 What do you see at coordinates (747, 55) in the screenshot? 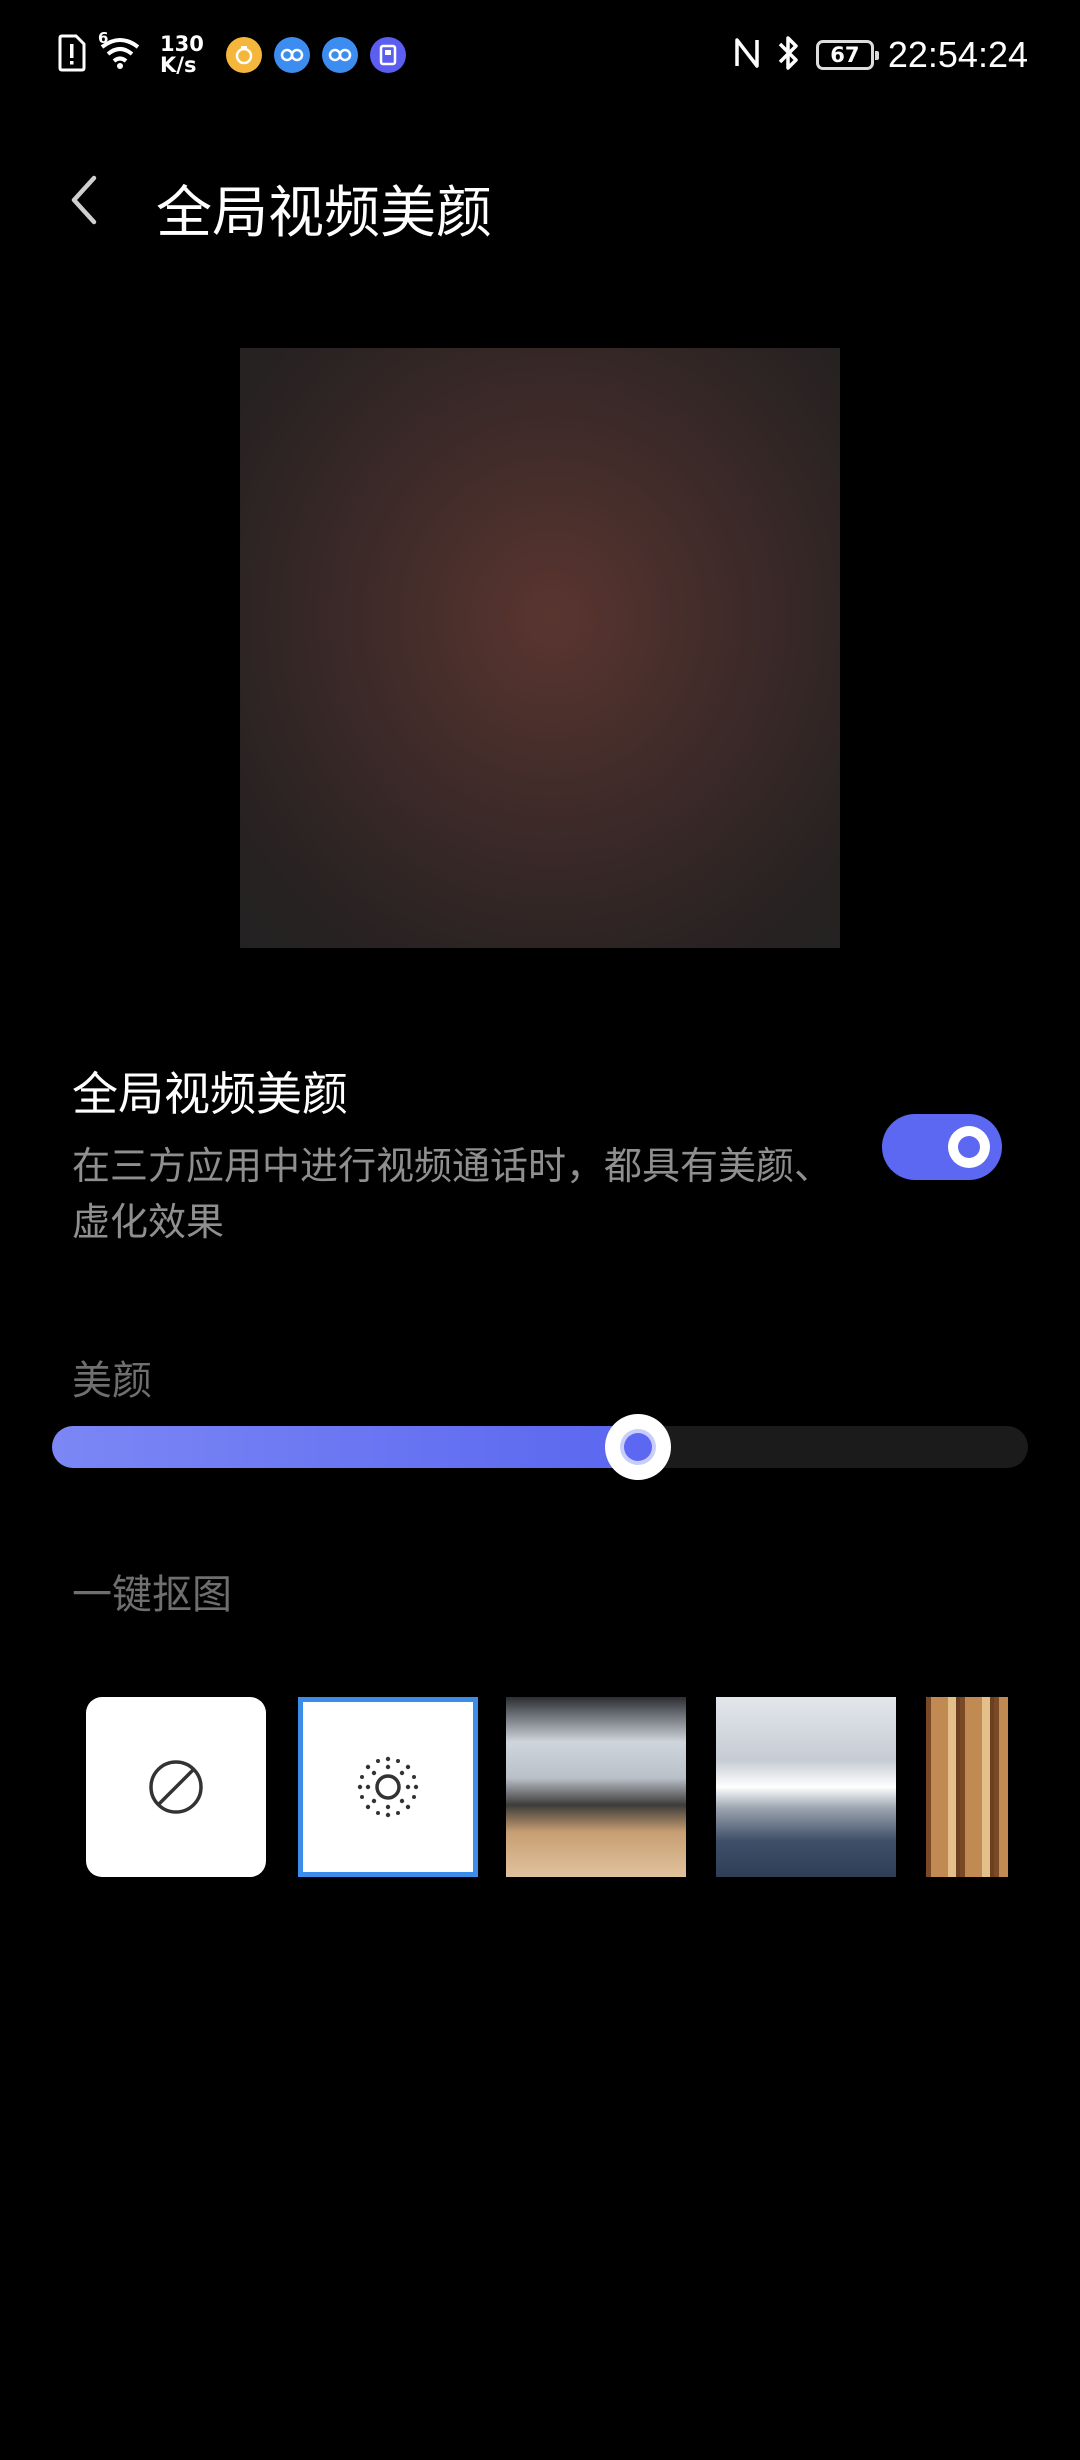
I see `nfc-icon` at bounding box center [747, 55].